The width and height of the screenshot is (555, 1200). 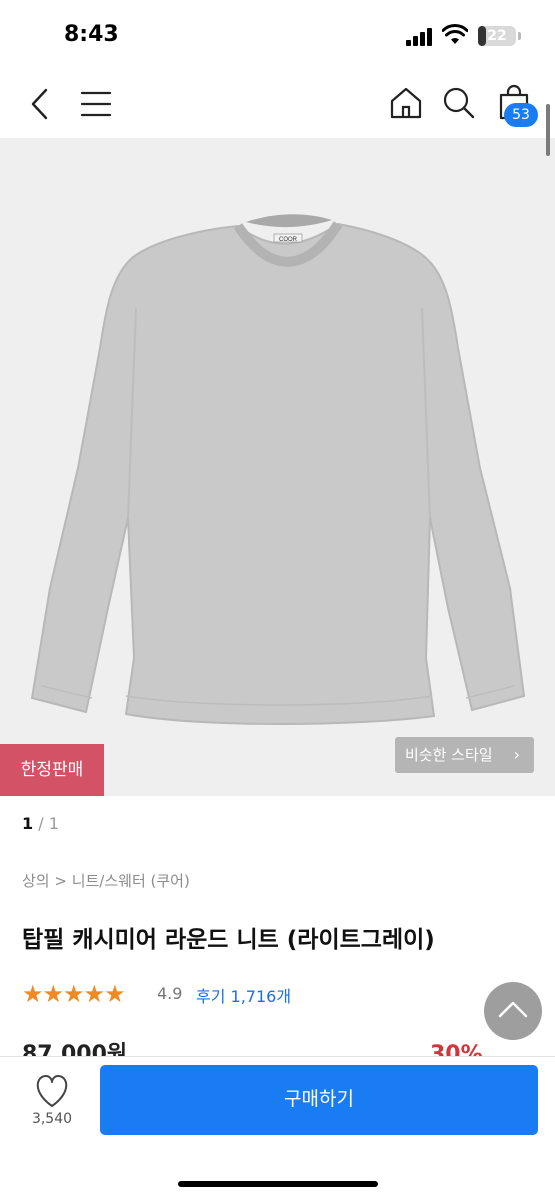 What do you see at coordinates (456, 1049) in the screenshot?
I see `discount-rate: 30%` at bounding box center [456, 1049].